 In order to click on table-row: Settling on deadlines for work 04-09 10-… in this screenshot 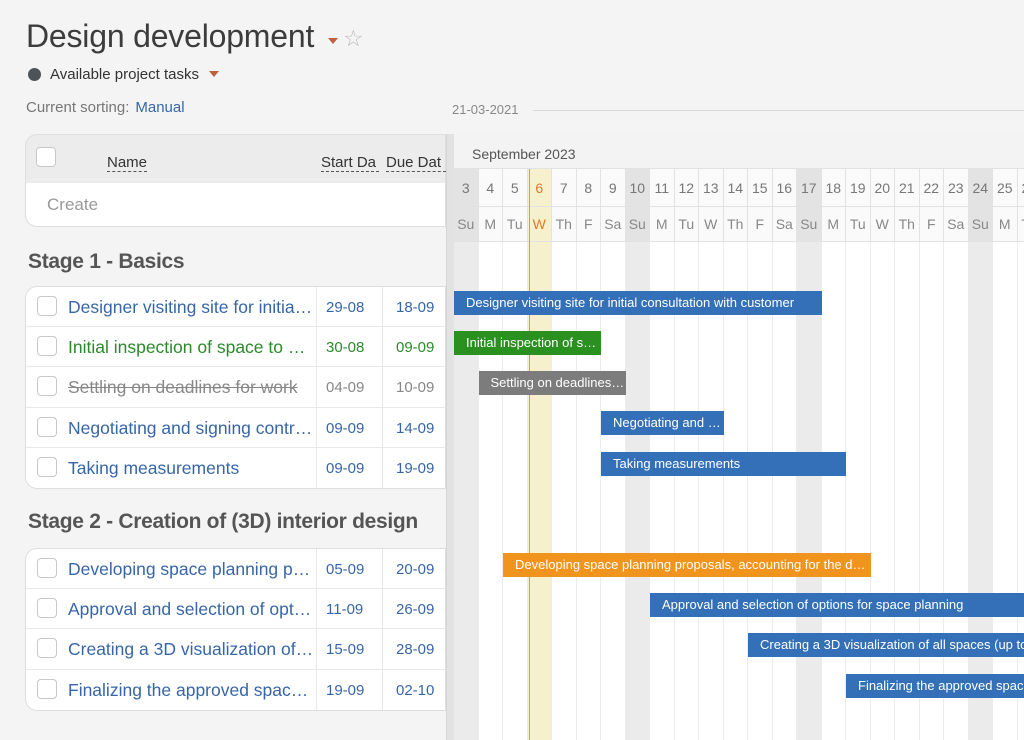, I will do `click(235, 387)`.